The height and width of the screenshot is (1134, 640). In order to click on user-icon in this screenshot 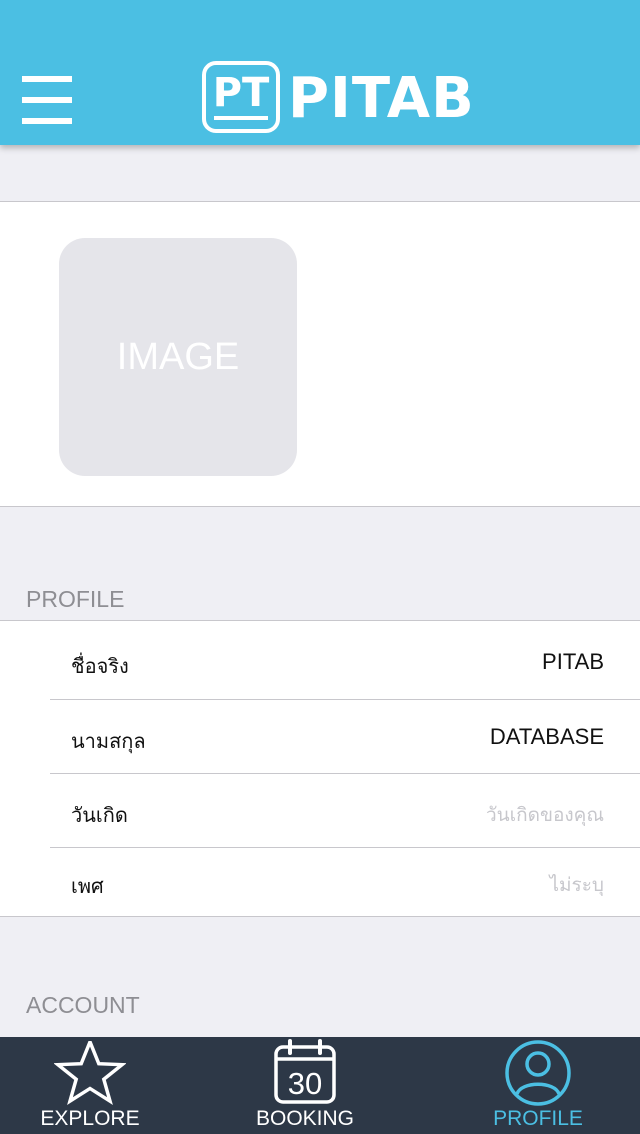, I will do `click(538, 1073)`.